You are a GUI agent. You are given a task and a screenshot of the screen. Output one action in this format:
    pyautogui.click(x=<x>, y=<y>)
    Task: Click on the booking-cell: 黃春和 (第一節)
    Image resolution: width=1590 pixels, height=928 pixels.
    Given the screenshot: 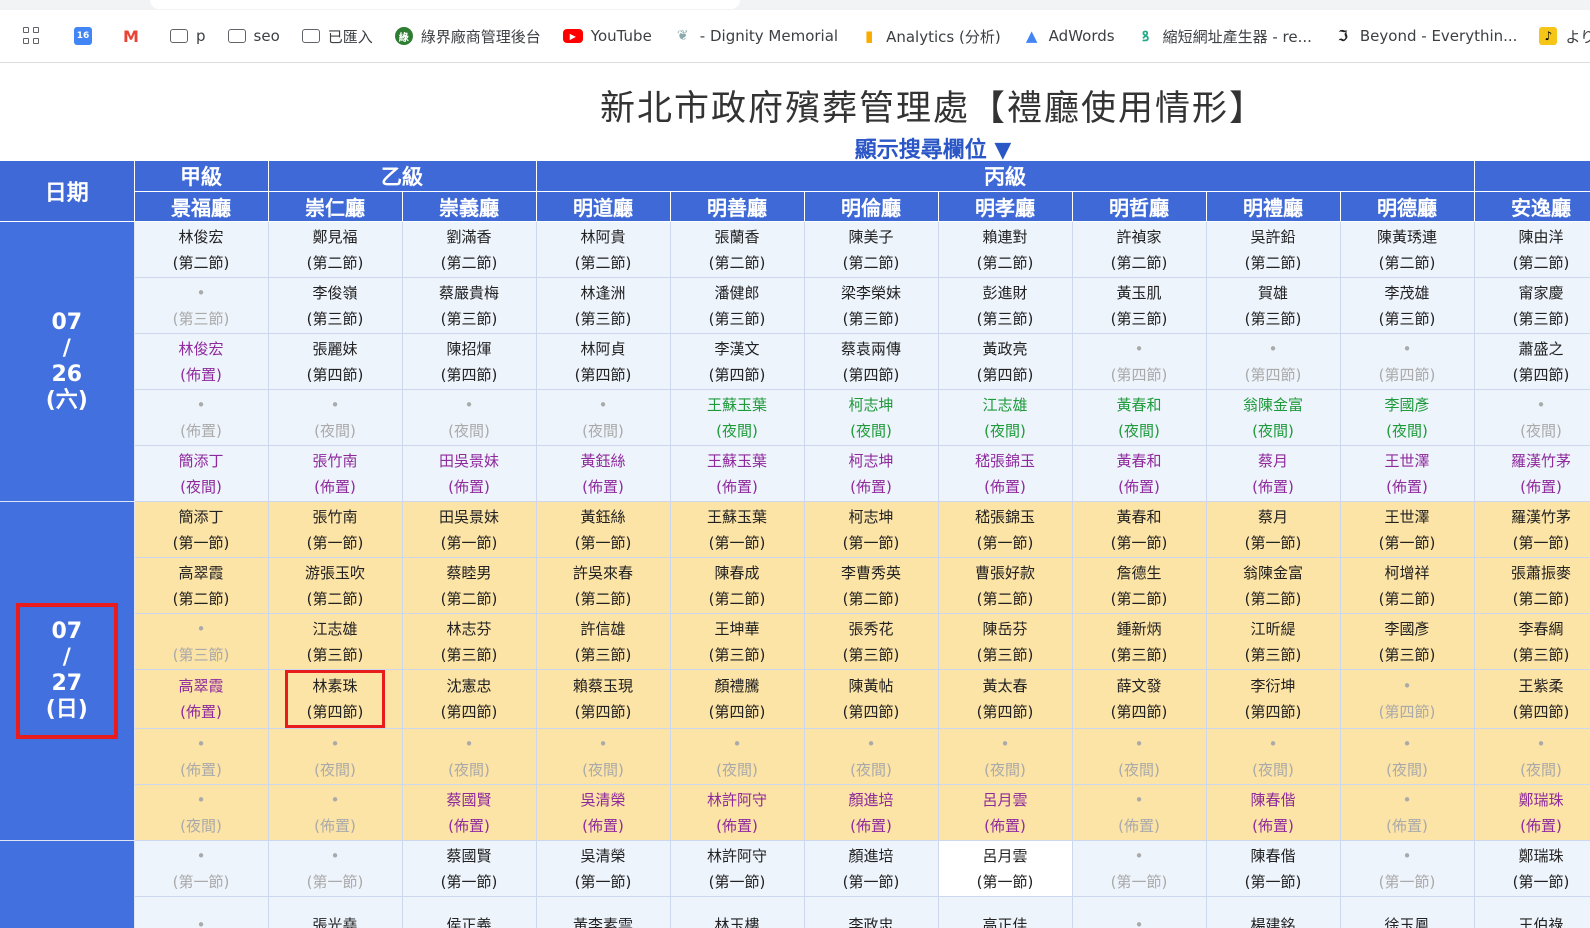 What is the action you would take?
    pyautogui.click(x=1139, y=529)
    